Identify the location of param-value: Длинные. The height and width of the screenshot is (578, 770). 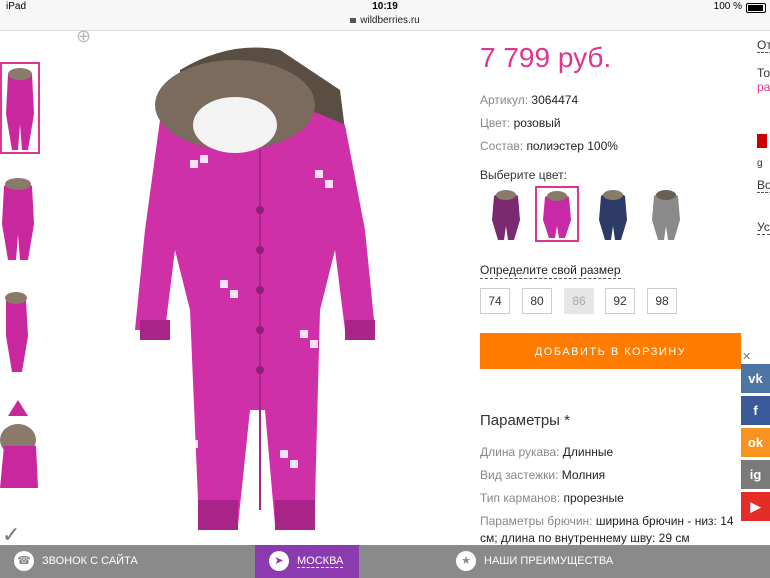
(588, 452).